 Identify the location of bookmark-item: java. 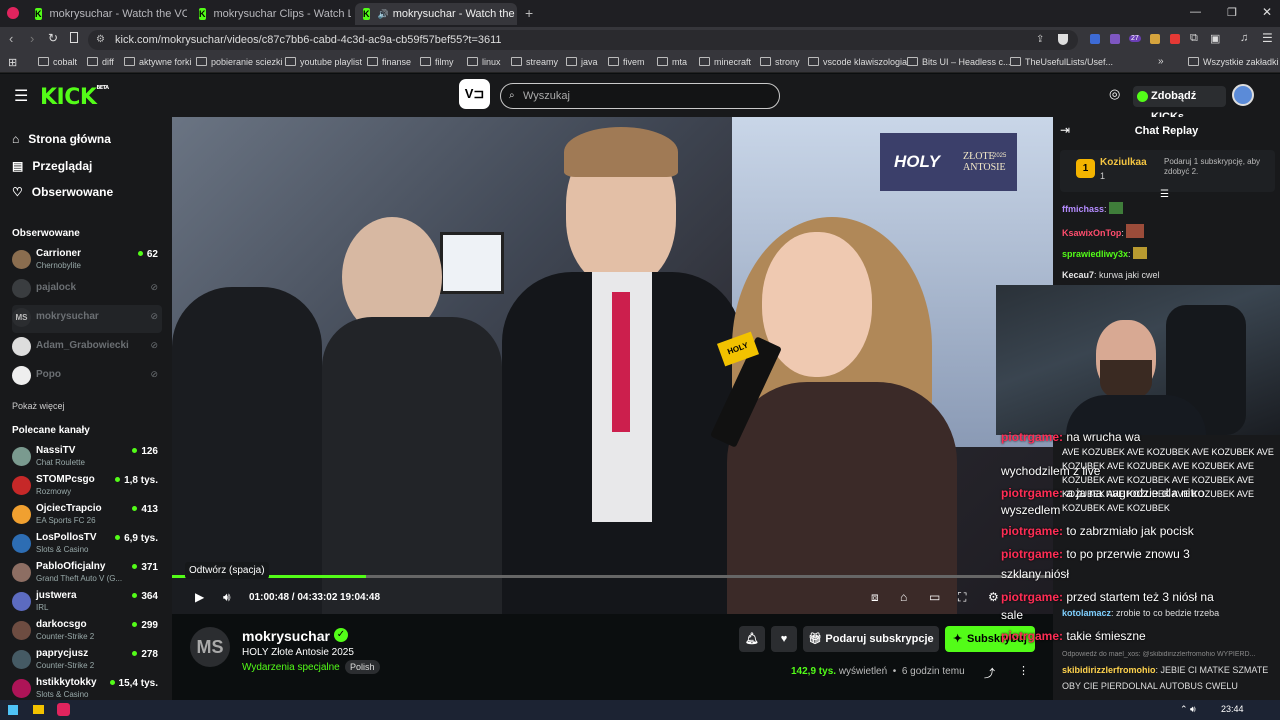
(582, 62).